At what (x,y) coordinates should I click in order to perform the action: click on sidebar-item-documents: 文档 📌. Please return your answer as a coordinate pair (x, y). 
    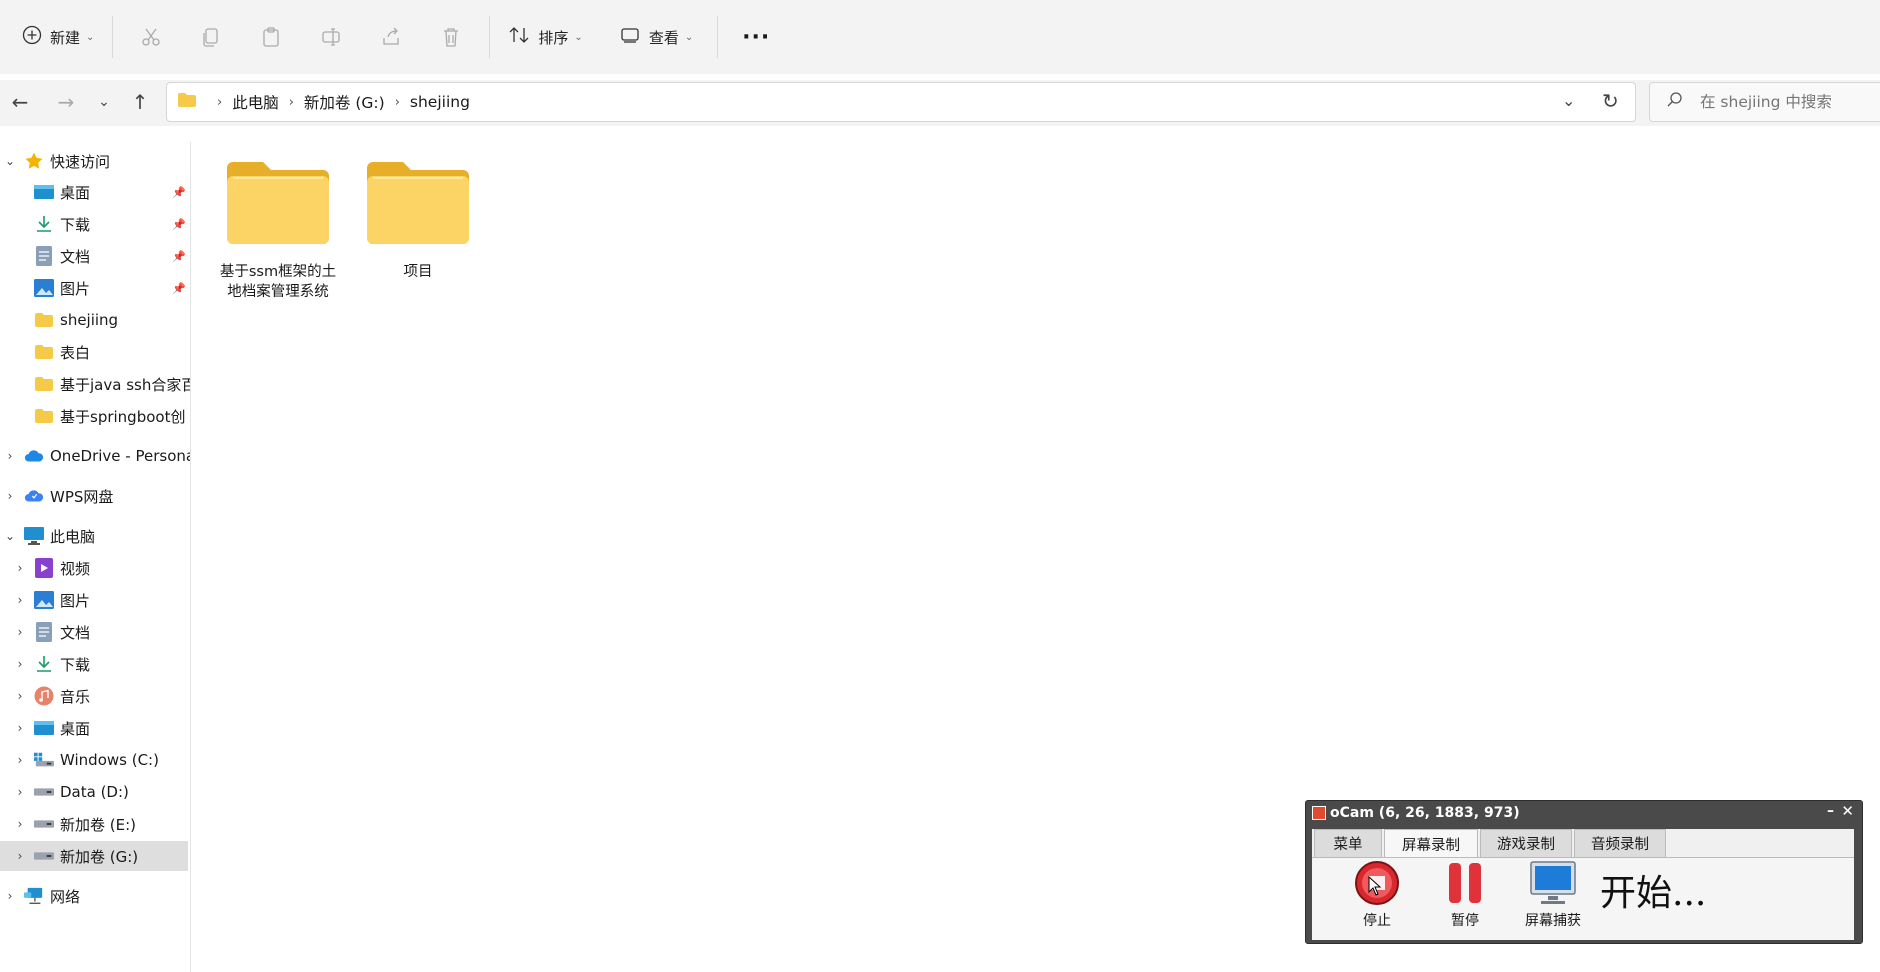
    Looking at the image, I should click on (95, 256).